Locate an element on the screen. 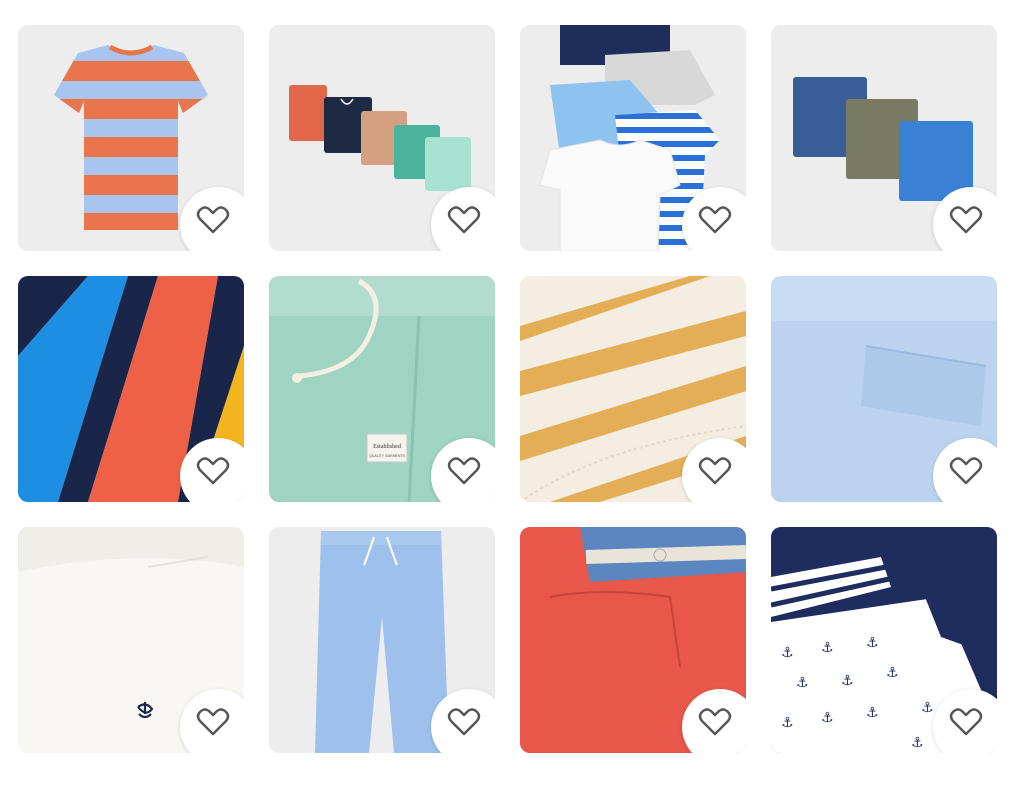 The image size is (1024, 788). label-tag-text: Established is located at coordinates (387, 447).